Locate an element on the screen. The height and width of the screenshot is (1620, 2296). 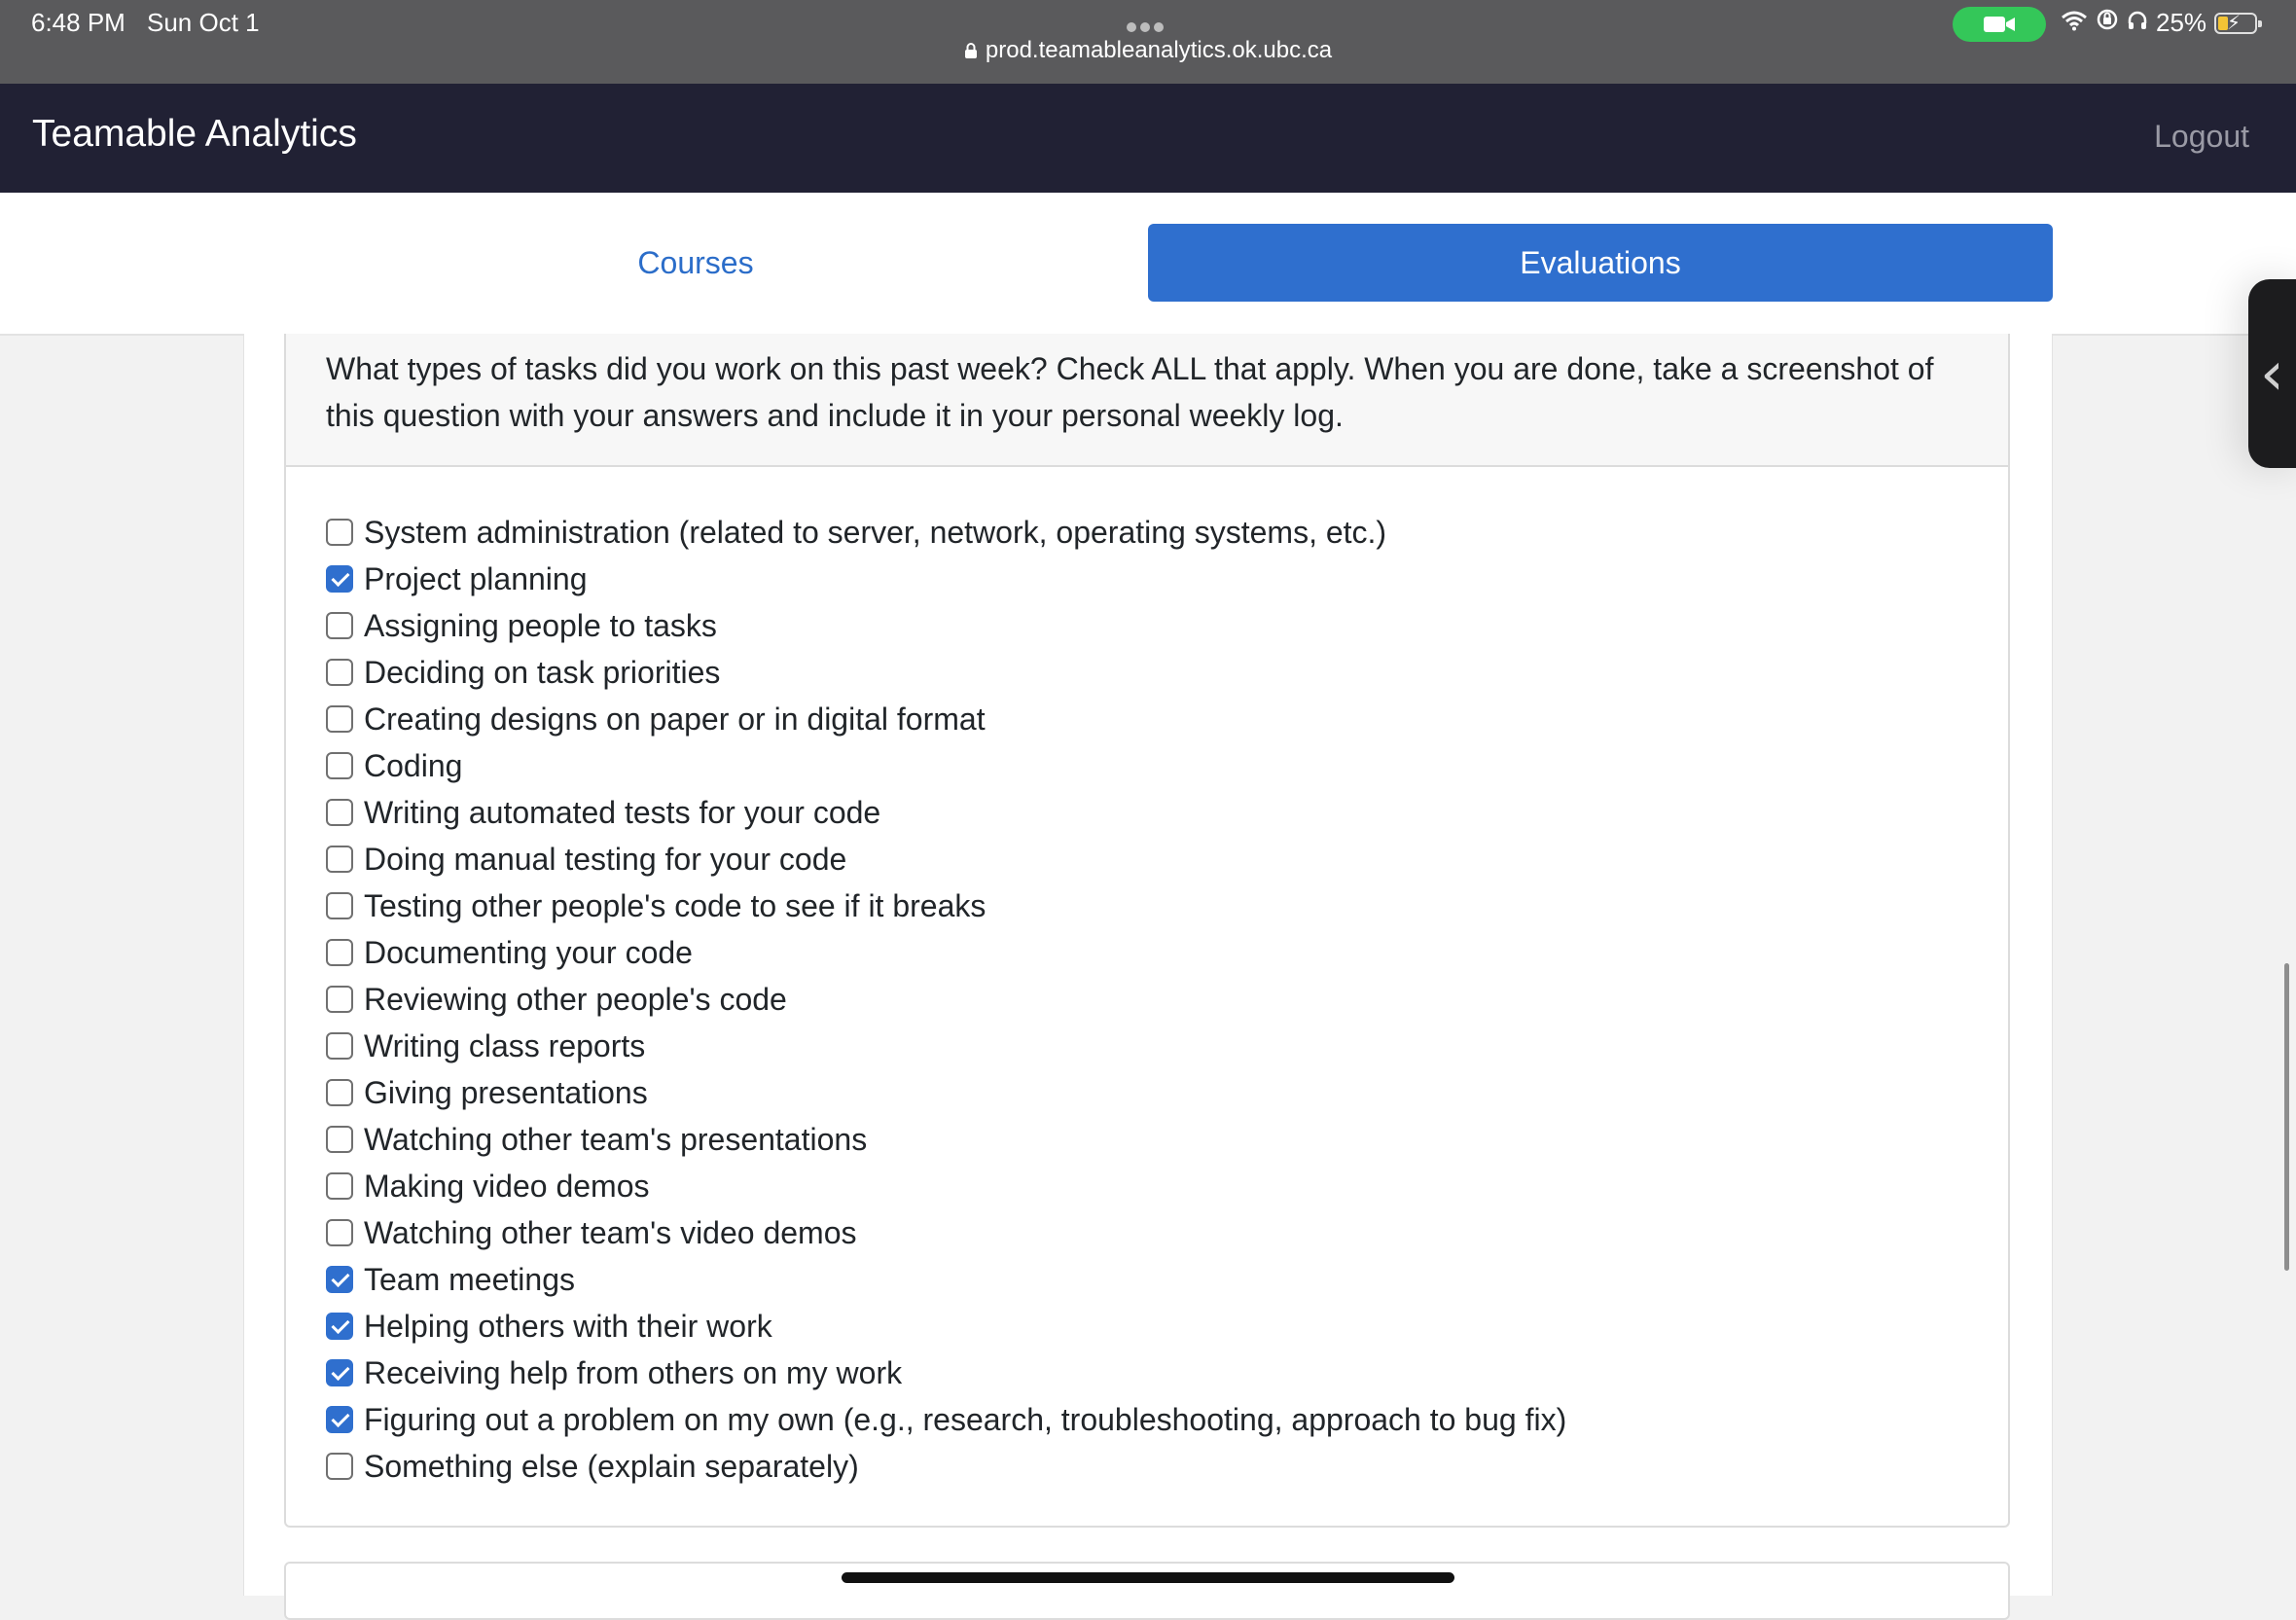
checkbox-option: Making video demos is located at coordinates (946, 1186).